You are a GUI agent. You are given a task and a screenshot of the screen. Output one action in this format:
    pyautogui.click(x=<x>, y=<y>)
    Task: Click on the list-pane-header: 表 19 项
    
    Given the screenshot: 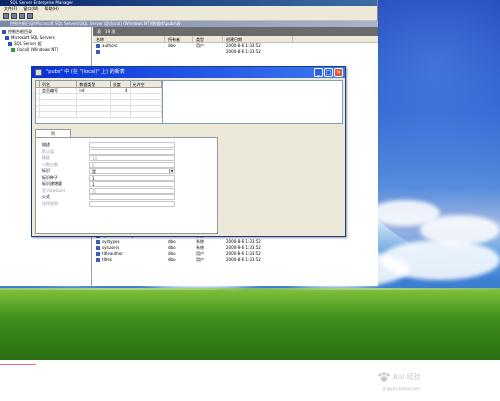 What is the action you would take?
    pyautogui.click(x=235, y=31)
    